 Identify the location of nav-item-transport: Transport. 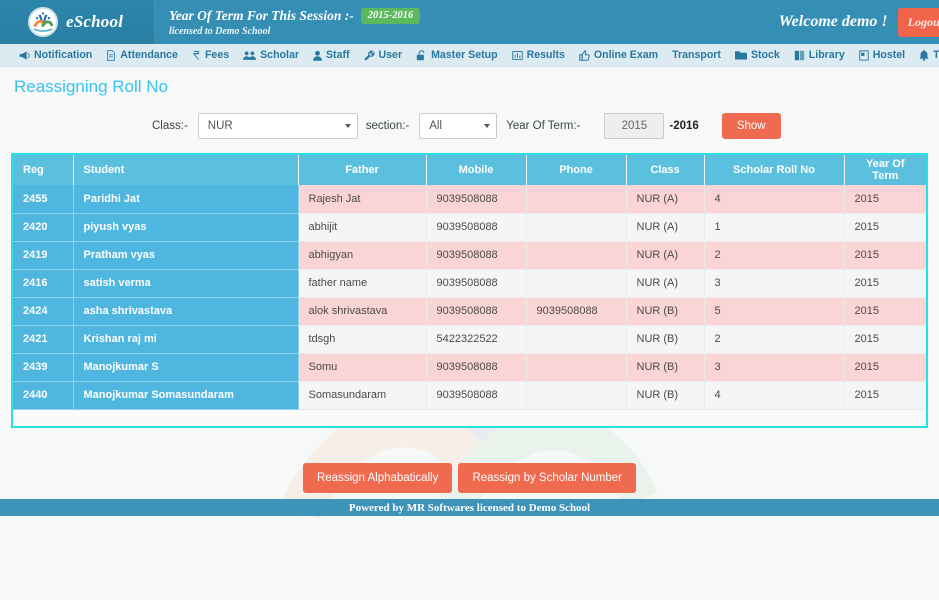
(696, 55).